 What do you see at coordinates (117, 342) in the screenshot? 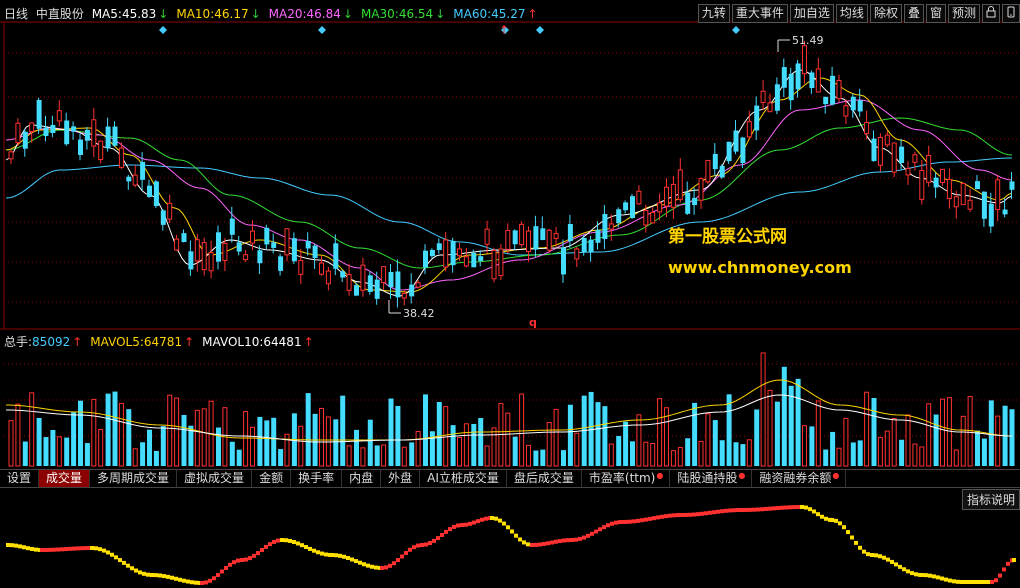
I see `volume-label: MAVOL5:` at bounding box center [117, 342].